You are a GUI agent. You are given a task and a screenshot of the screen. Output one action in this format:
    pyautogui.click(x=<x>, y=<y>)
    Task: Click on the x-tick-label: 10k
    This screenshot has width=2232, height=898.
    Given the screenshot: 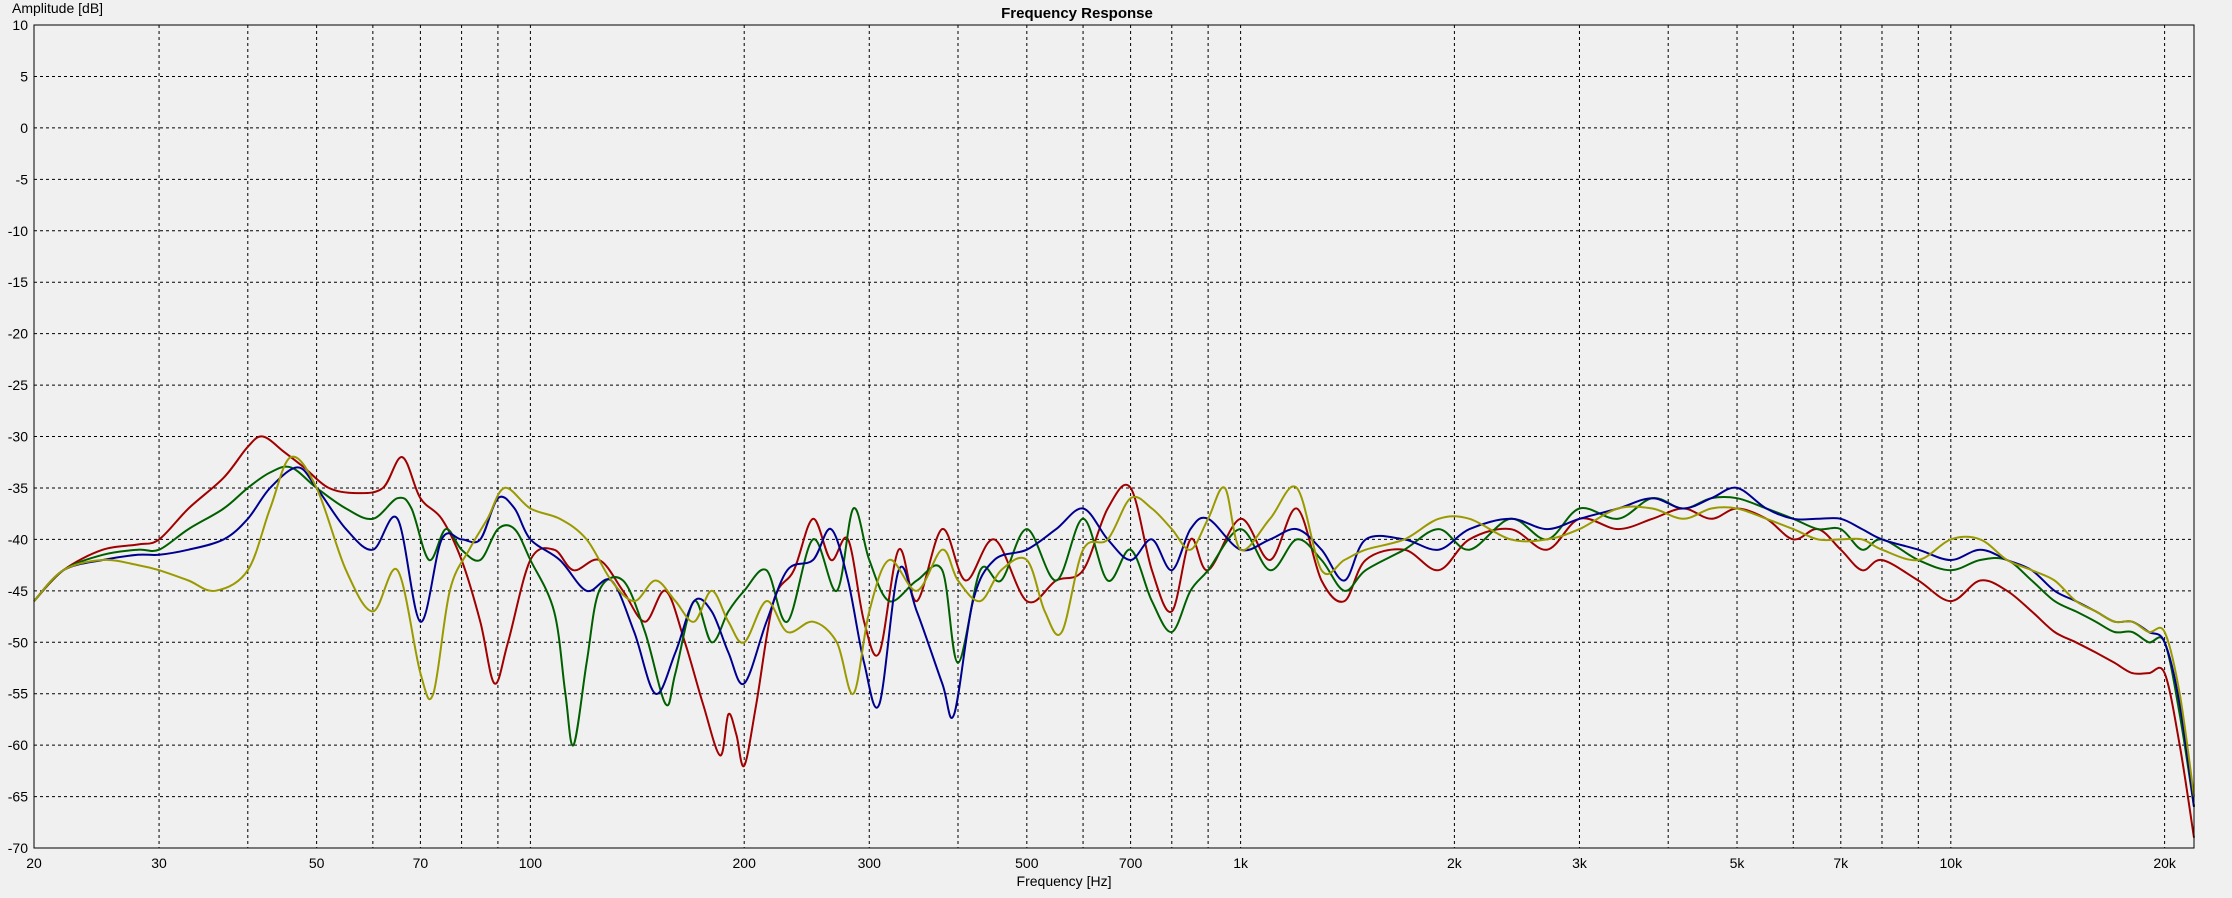 What is the action you would take?
    pyautogui.click(x=1952, y=863)
    